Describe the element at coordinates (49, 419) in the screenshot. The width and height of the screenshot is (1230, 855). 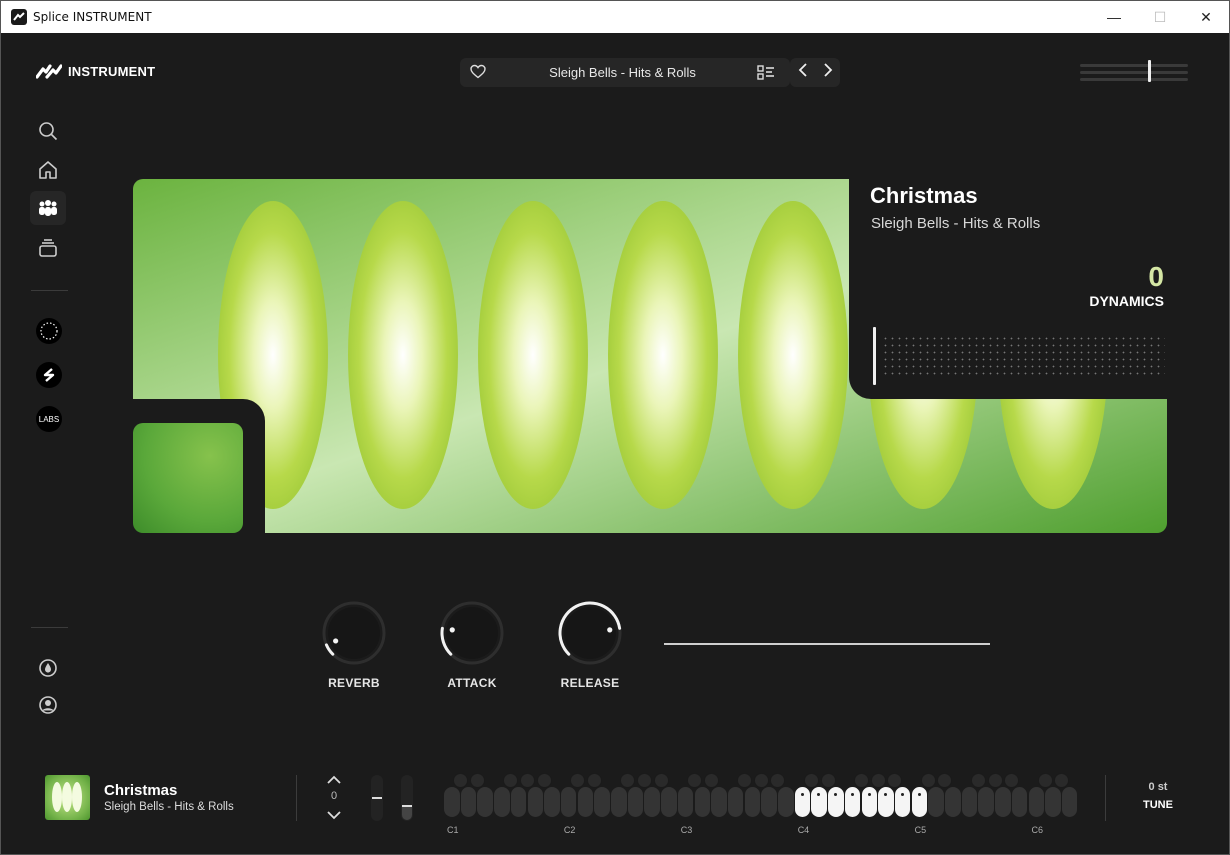
I see `labs-icon: LABS` at that location.